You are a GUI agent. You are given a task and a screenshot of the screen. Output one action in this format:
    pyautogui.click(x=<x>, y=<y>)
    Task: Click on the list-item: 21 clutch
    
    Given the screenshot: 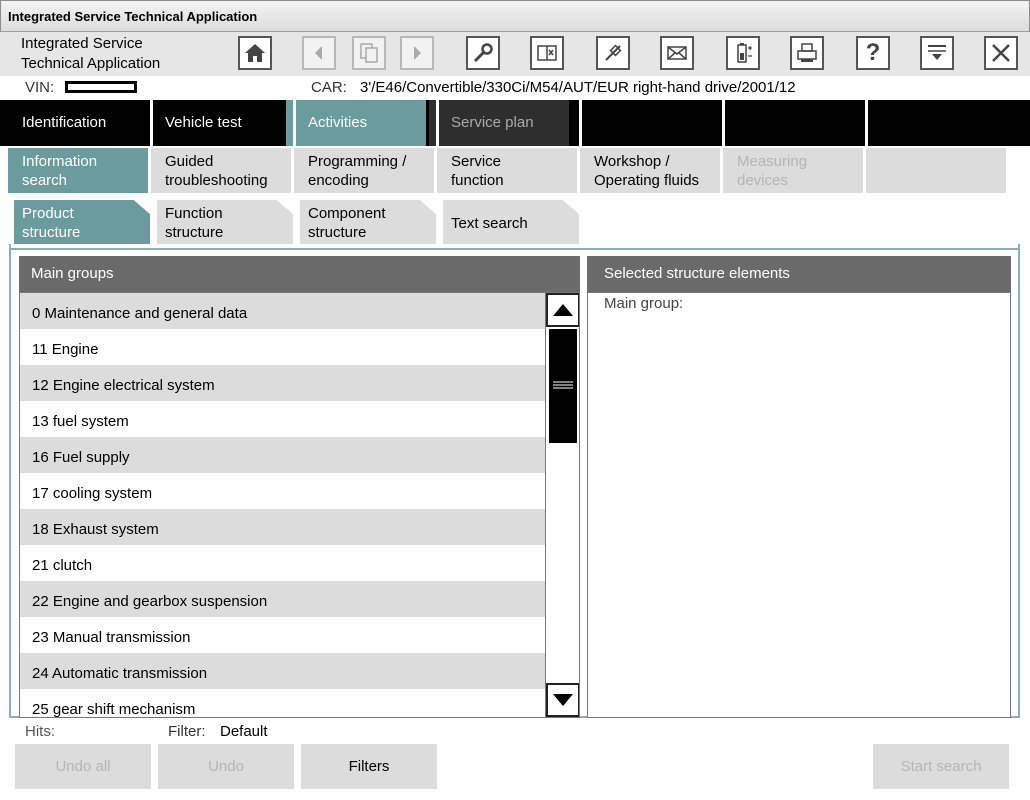 What is the action you would take?
    pyautogui.click(x=282, y=563)
    